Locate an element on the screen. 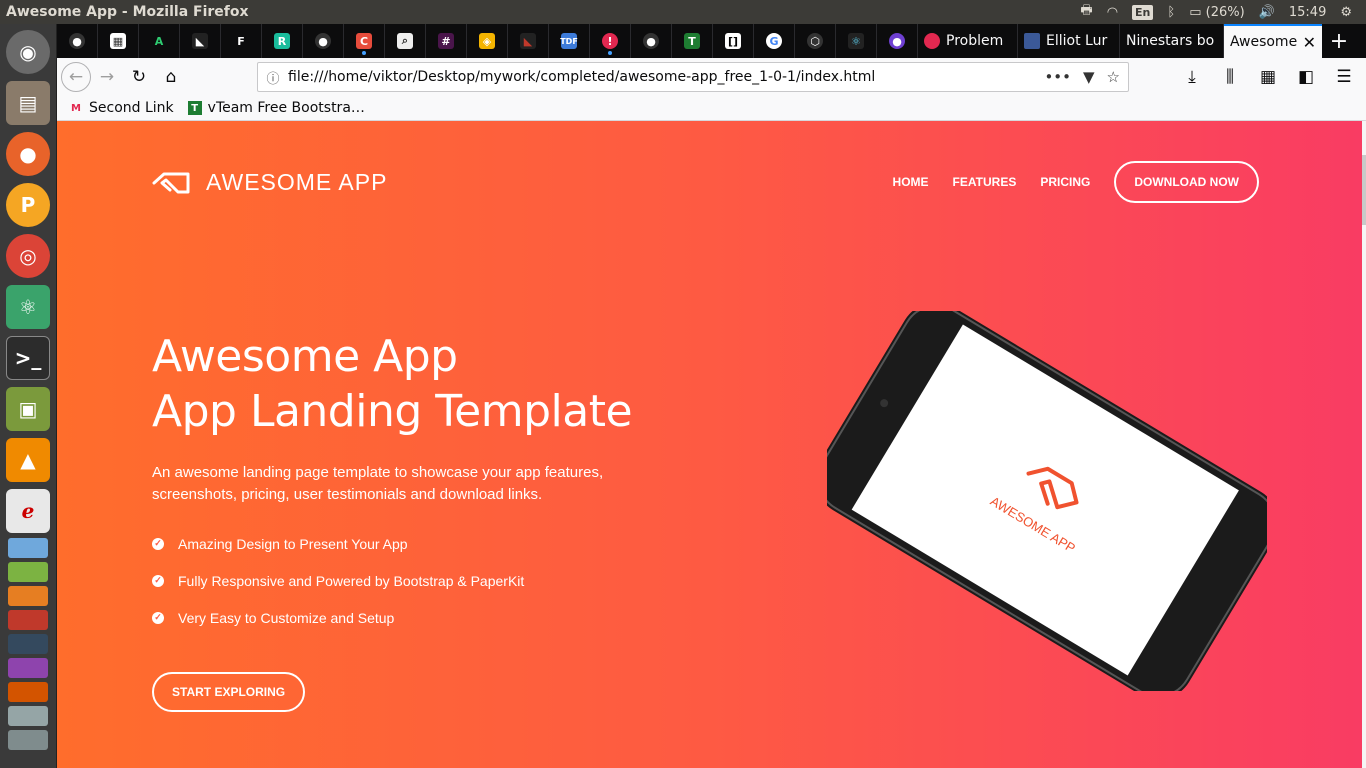  pinned-tab: T is located at coordinates (692, 41).